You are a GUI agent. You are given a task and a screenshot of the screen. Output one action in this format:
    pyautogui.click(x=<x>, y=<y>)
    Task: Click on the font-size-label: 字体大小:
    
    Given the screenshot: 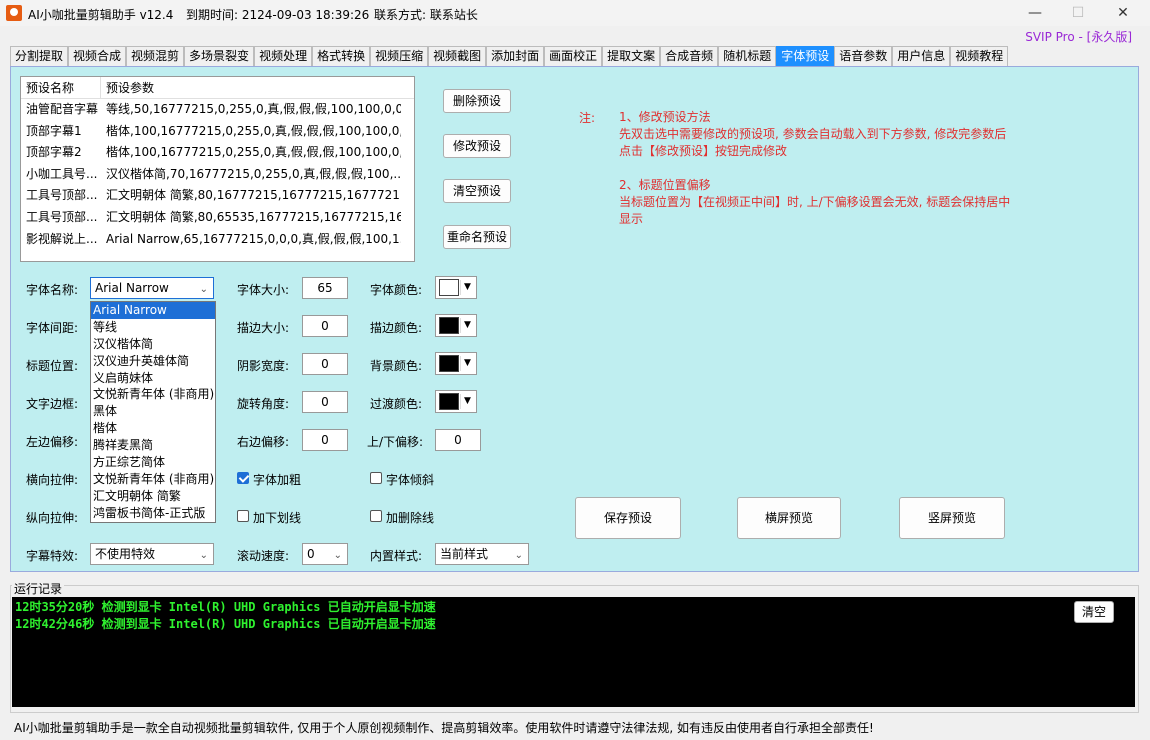 What is the action you would take?
    pyautogui.click(x=263, y=290)
    